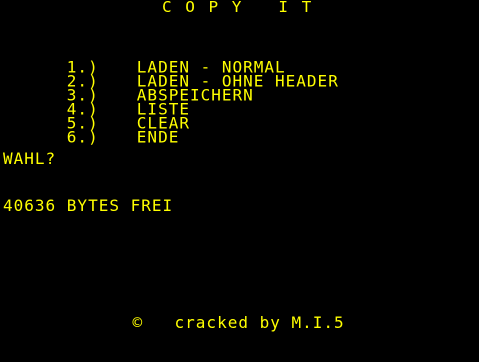 This screenshot has width=496, height=362. Describe the element at coordinates (238, 89) in the screenshot. I see `menu-item-save: 3.) ABSPEICHERN` at that location.